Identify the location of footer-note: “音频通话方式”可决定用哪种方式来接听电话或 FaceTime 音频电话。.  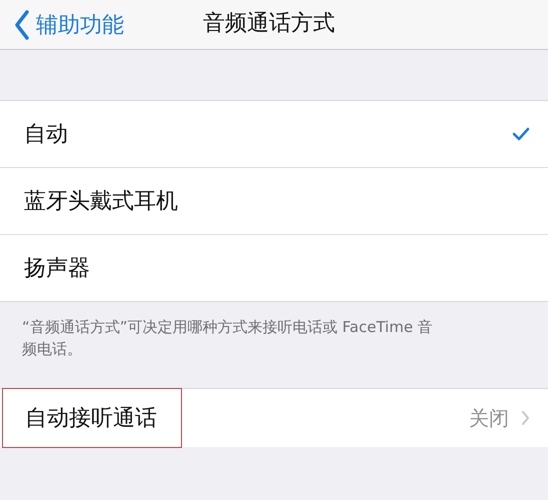
(227, 338).